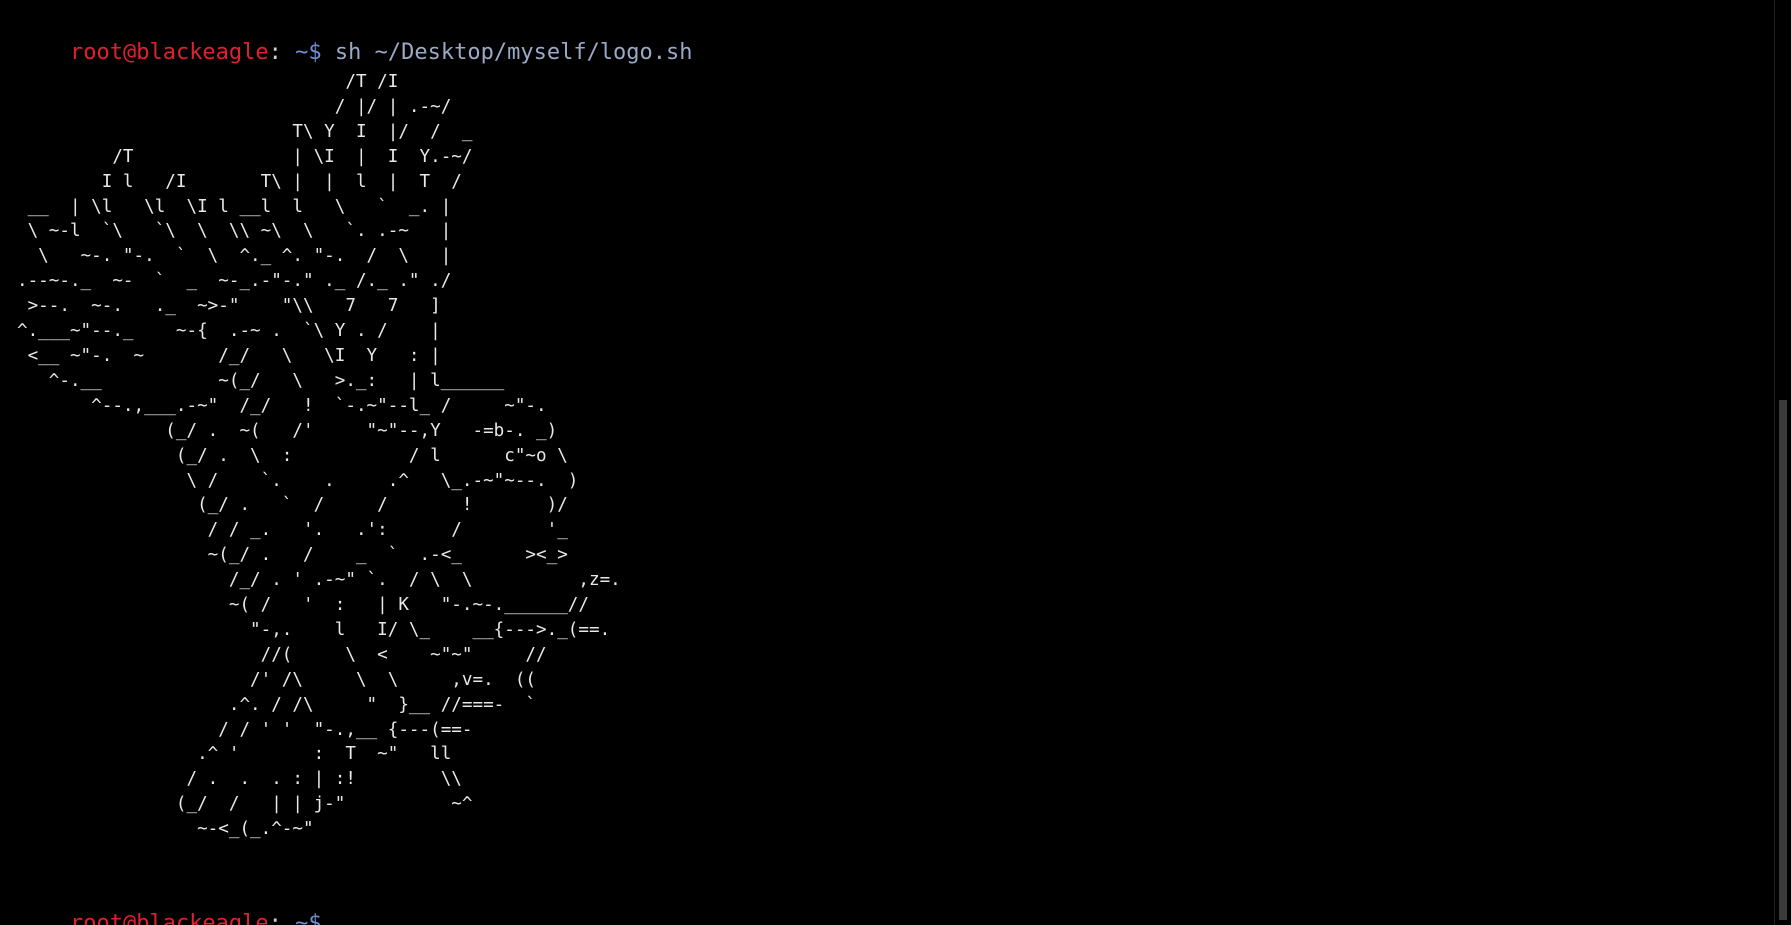  What do you see at coordinates (1783, 660) in the screenshot?
I see `scrollbar-thumb` at bounding box center [1783, 660].